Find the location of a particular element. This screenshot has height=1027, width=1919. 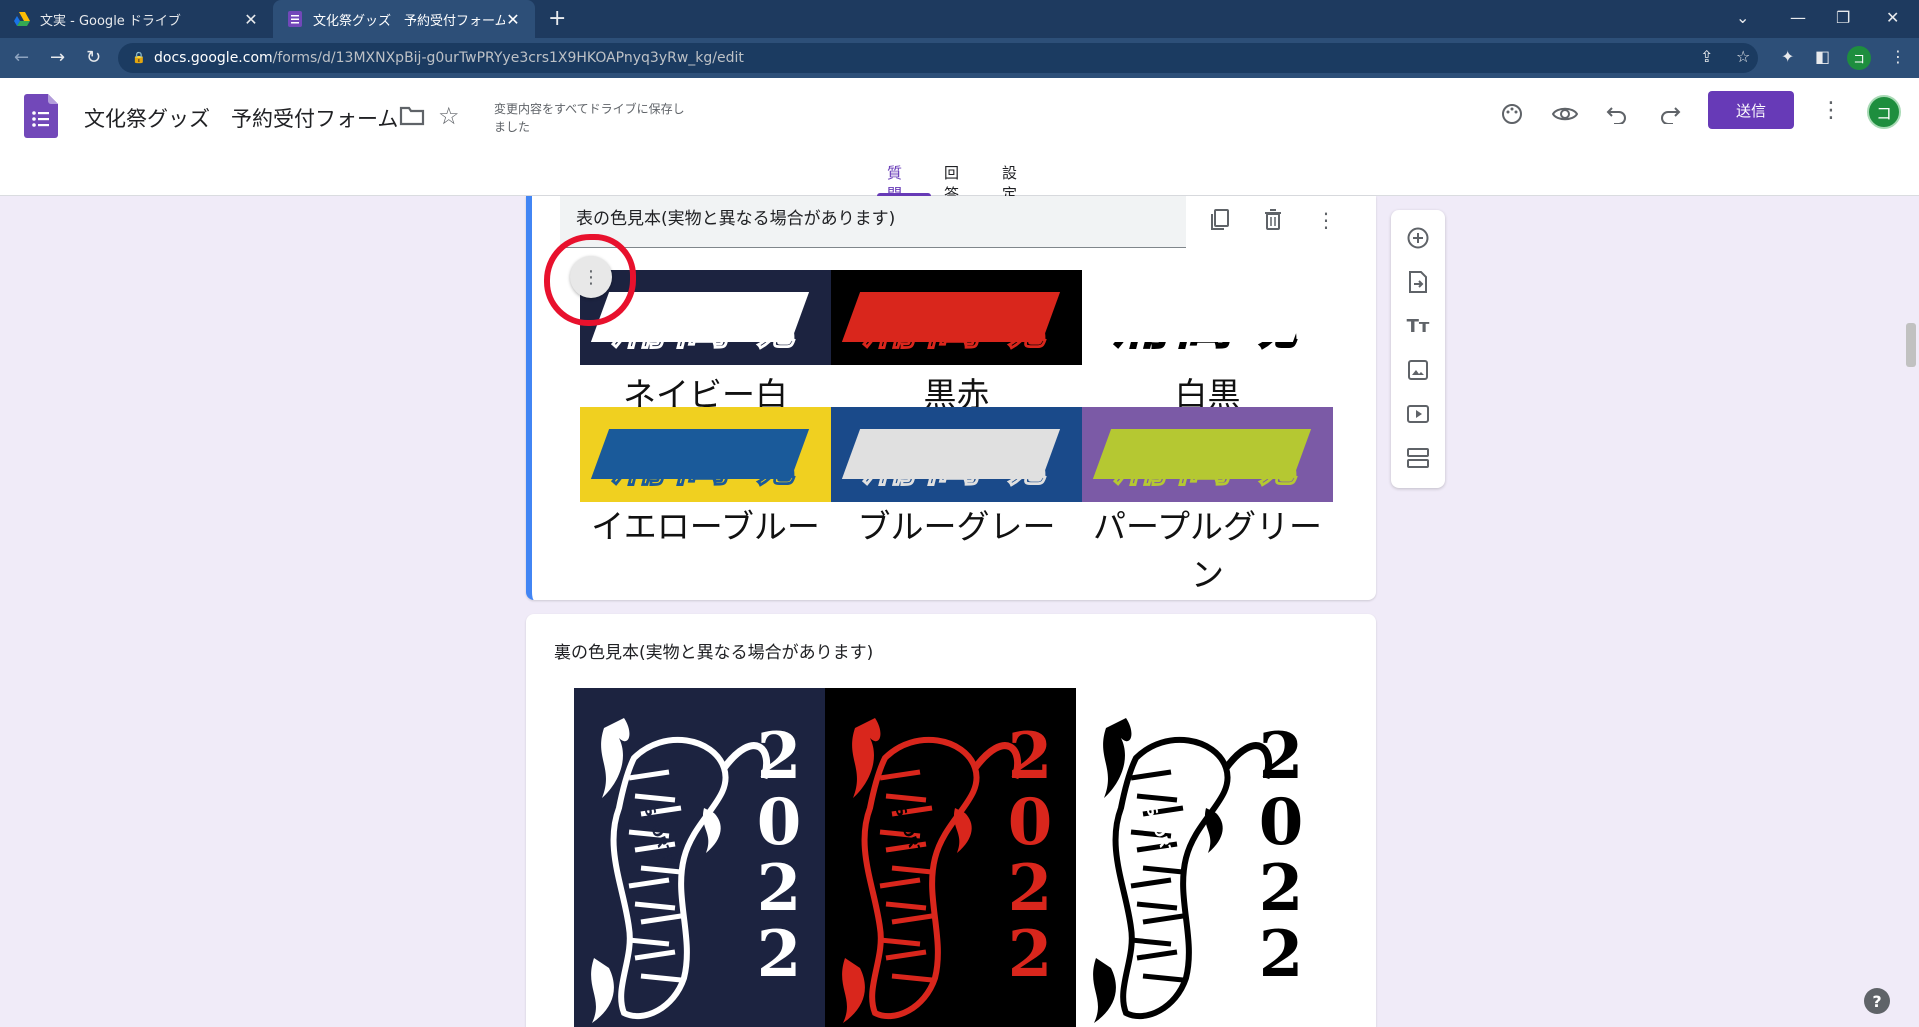

add-section-icon is located at coordinates (1418, 458).